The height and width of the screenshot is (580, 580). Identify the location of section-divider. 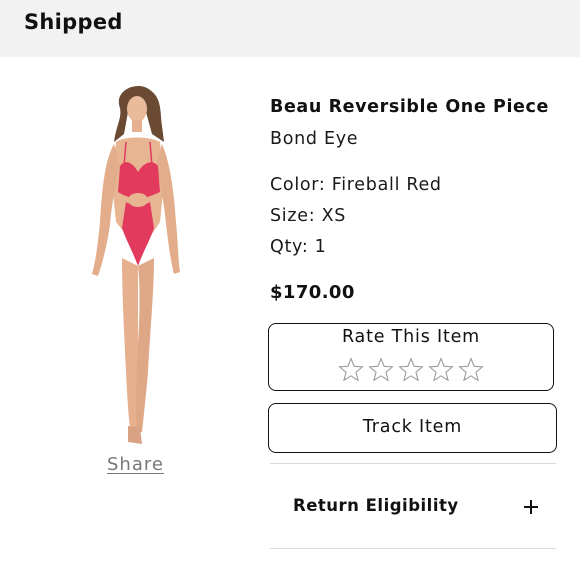
(413, 548).